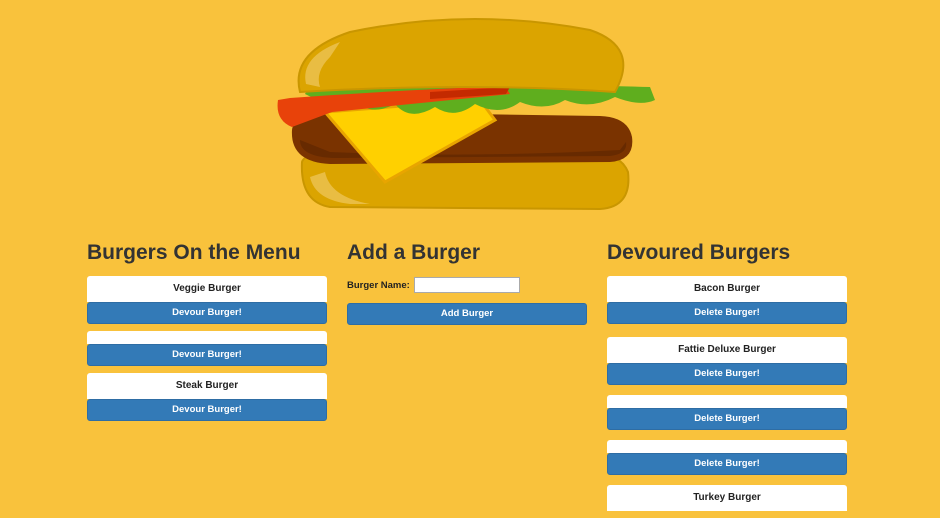 The image size is (940, 518). I want to click on burger-name: Veggie Burger, so click(207, 289).